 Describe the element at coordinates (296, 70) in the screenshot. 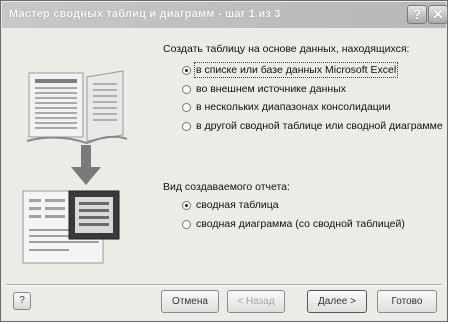

I see `source-option-label: в списке или базе данных Microsoft Excel` at that location.